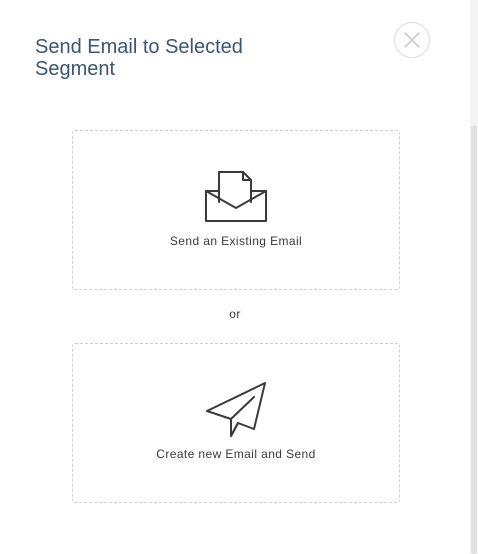 Image resolution: width=478 pixels, height=554 pixels. I want to click on scrollbar, so click(474, 277).